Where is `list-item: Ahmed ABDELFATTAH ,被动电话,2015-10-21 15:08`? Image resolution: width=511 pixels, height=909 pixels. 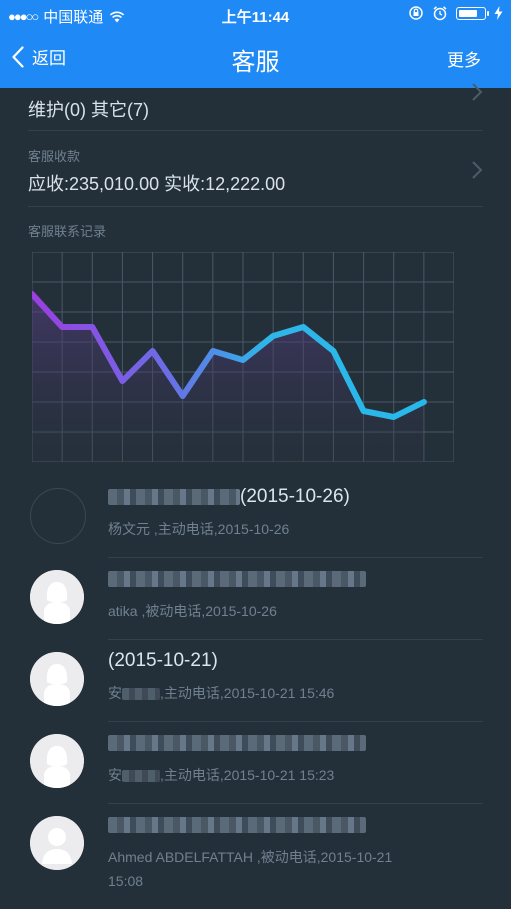 list-item: Ahmed ABDELFATTAH ,被动电话,2015-10-21 15:08 is located at coordinates (255, 856).